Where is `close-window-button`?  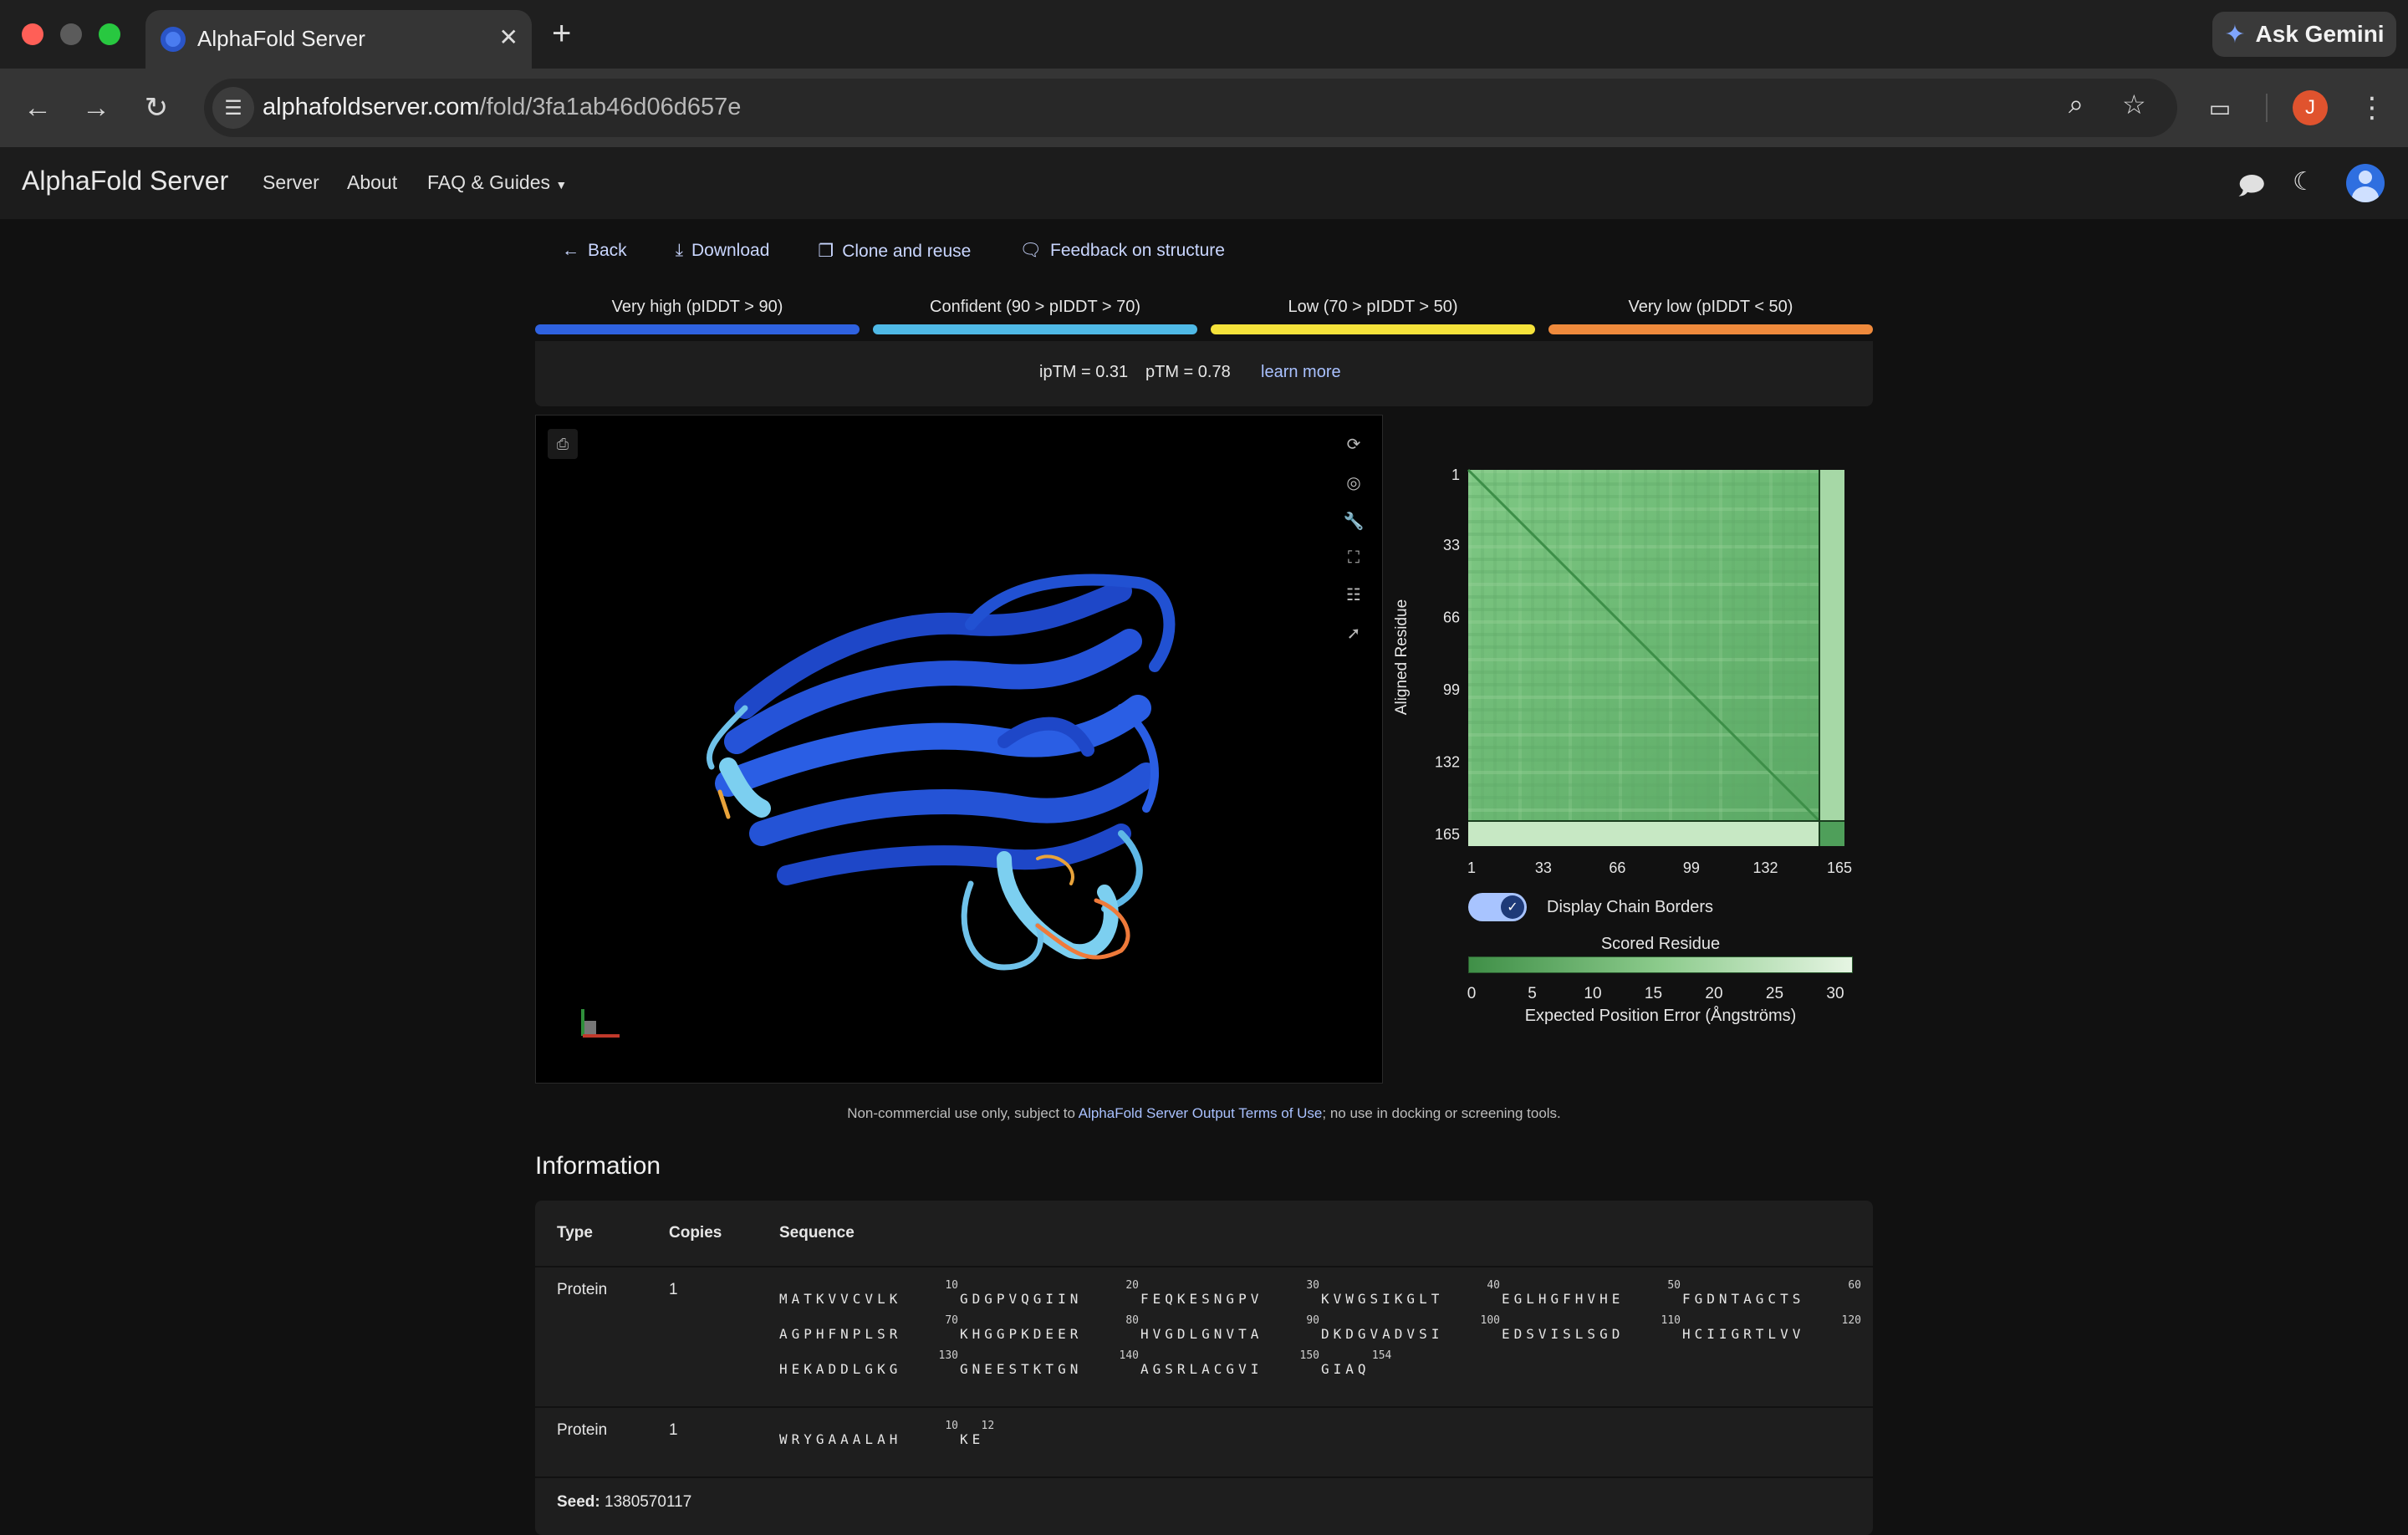 close-window-button is located at coordinates (32, 34).